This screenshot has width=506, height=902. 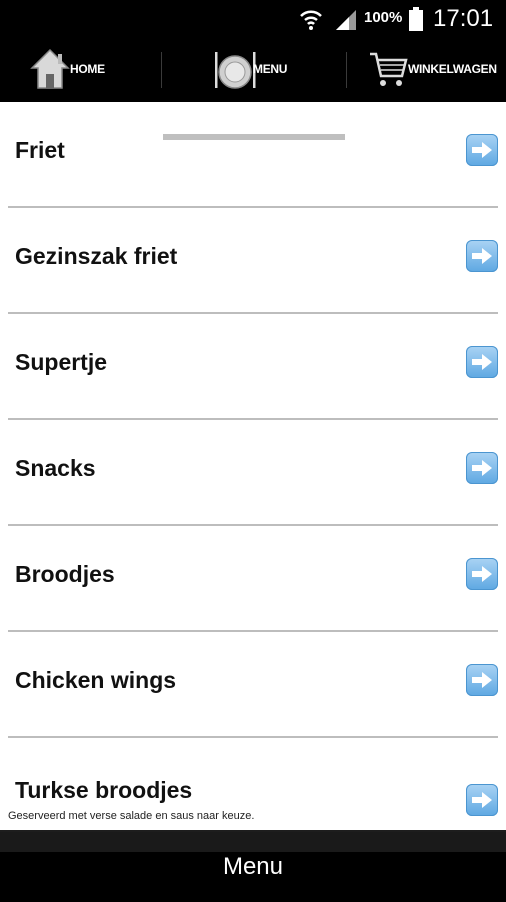 What do you see at coordinates (50, 68) in the screenshot?
I see `home-icon` at bounding box center [50, 68].